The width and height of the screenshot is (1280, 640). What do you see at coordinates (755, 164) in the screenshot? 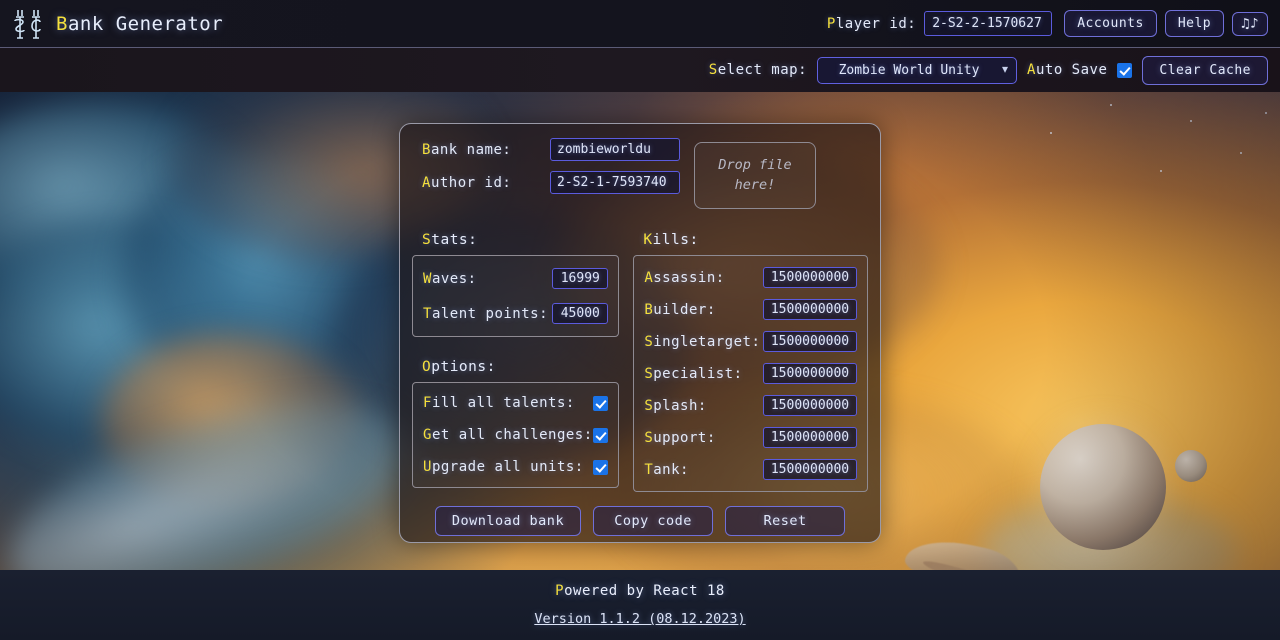
I see `dropzone-line1: Drop file` at bounding box center [755, 164].